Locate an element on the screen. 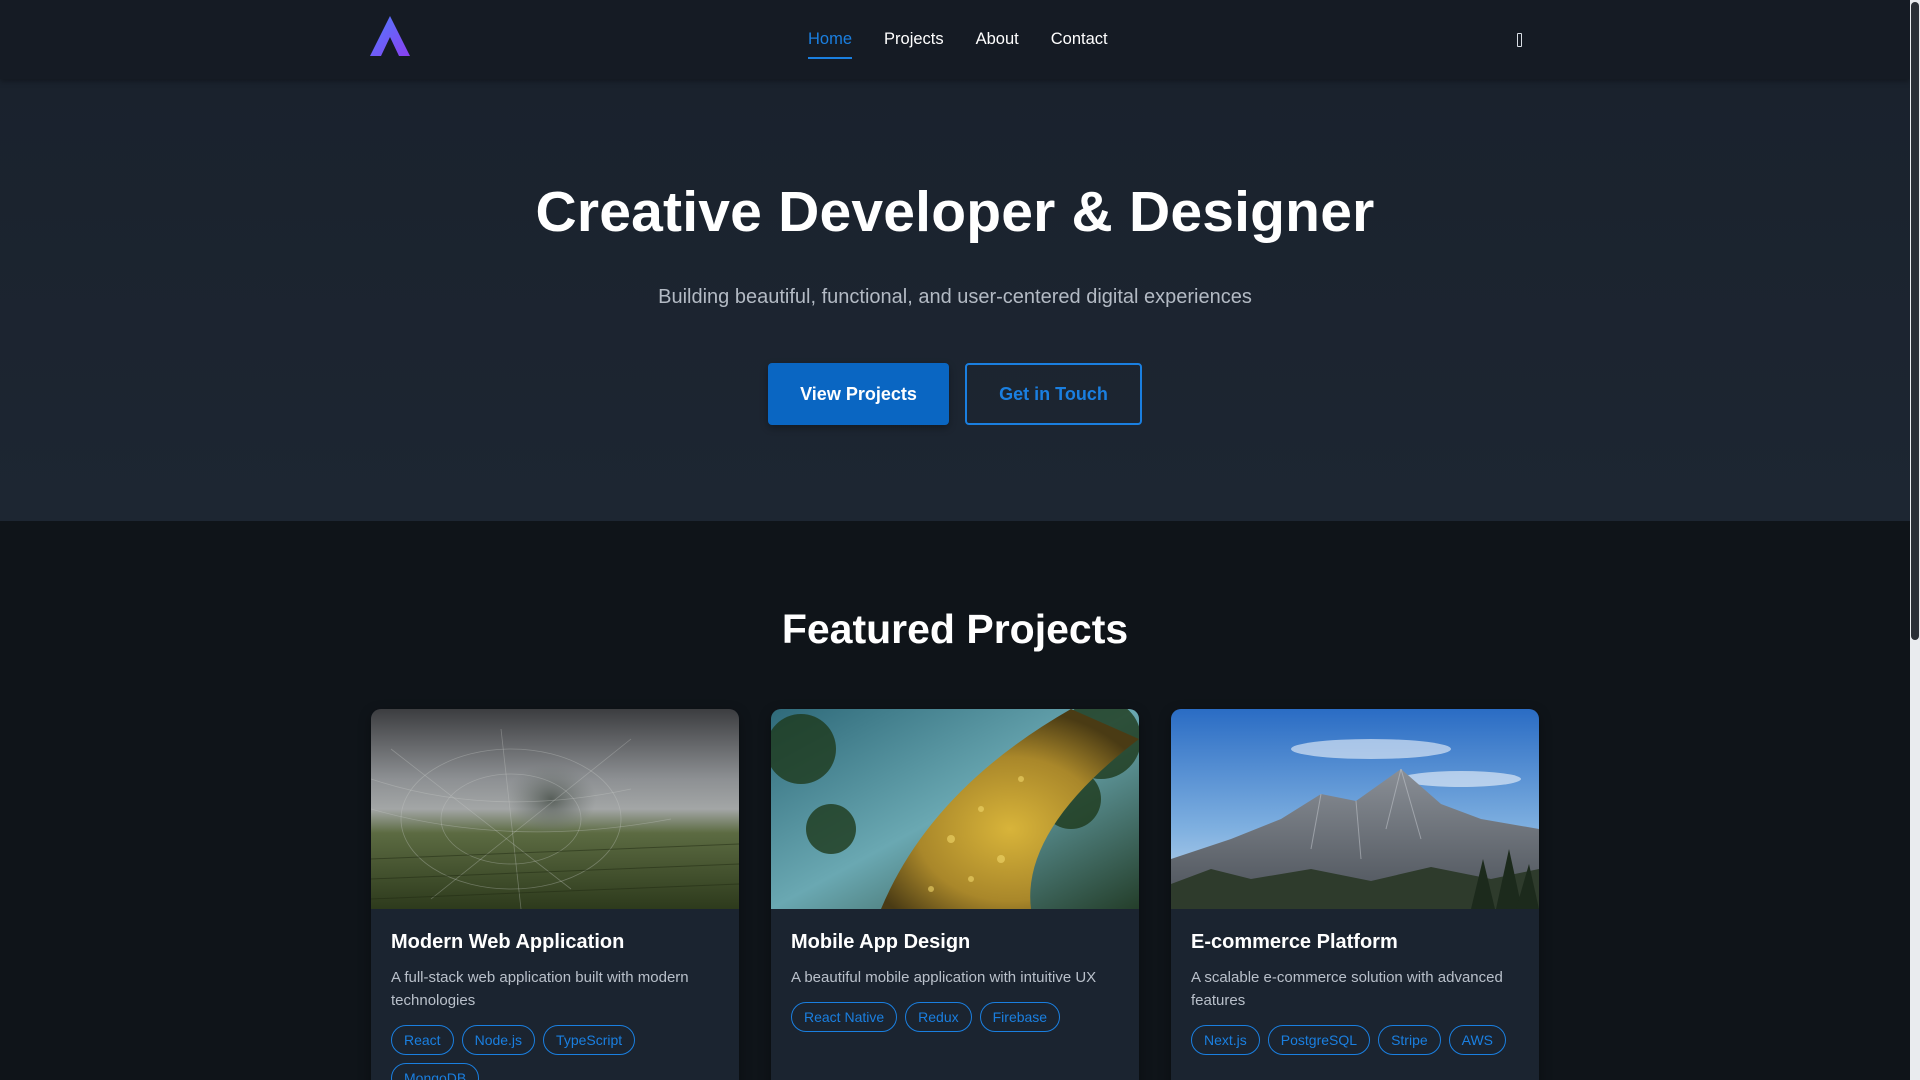 This screenshot has height=1080, width=1920. project-title: Mobile App Design is located at coordinates (881, 942).